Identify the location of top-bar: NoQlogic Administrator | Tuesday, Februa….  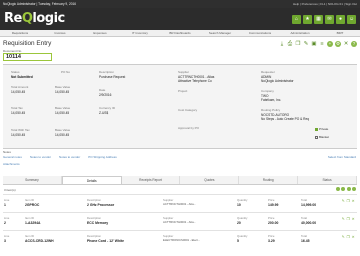
(180, 4).